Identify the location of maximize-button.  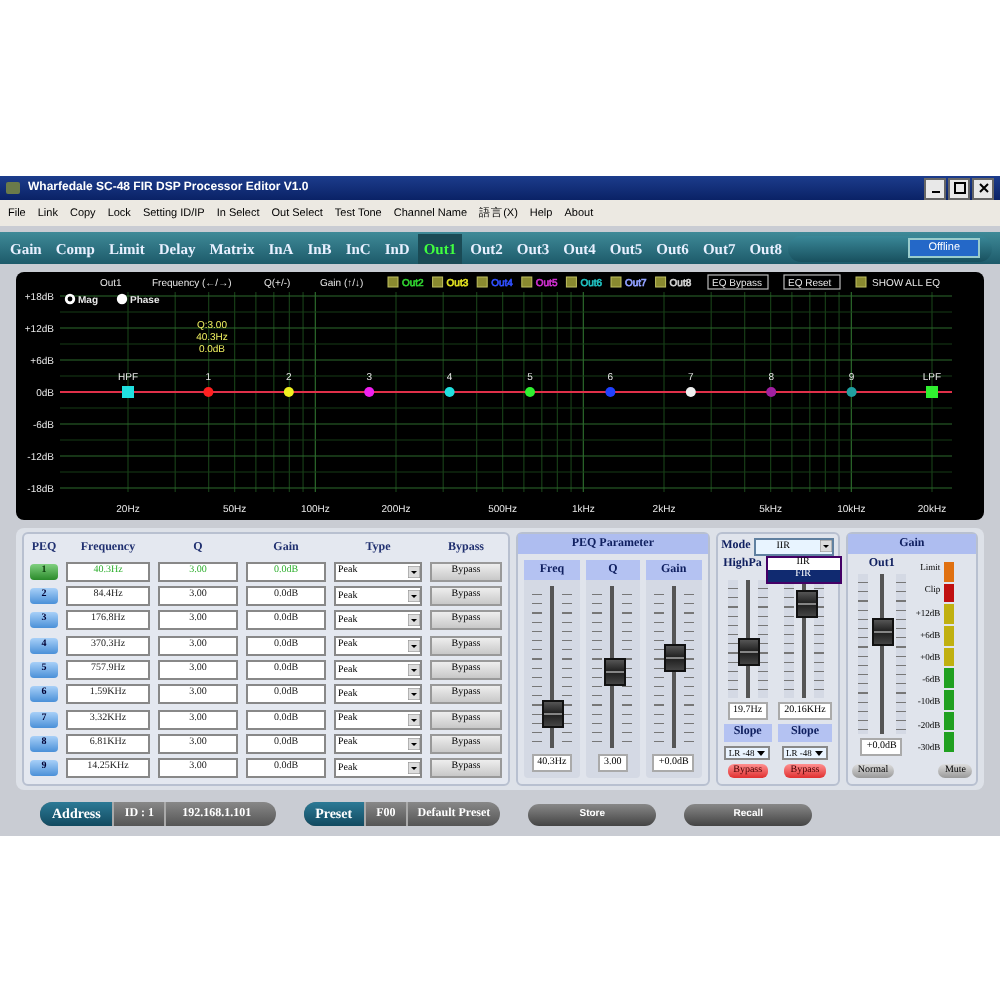
(959, 188).